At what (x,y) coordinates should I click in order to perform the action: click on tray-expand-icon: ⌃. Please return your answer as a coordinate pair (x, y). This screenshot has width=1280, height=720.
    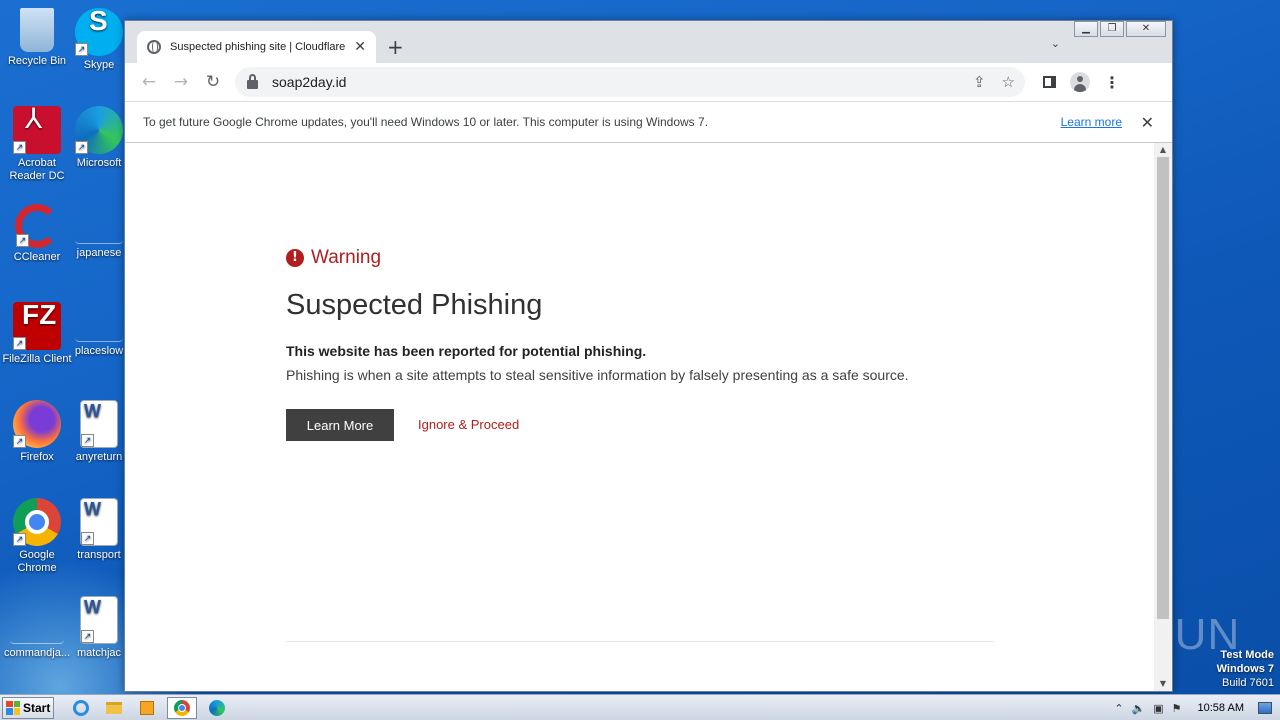
    Looking at the image, I should click on (1118, 708).